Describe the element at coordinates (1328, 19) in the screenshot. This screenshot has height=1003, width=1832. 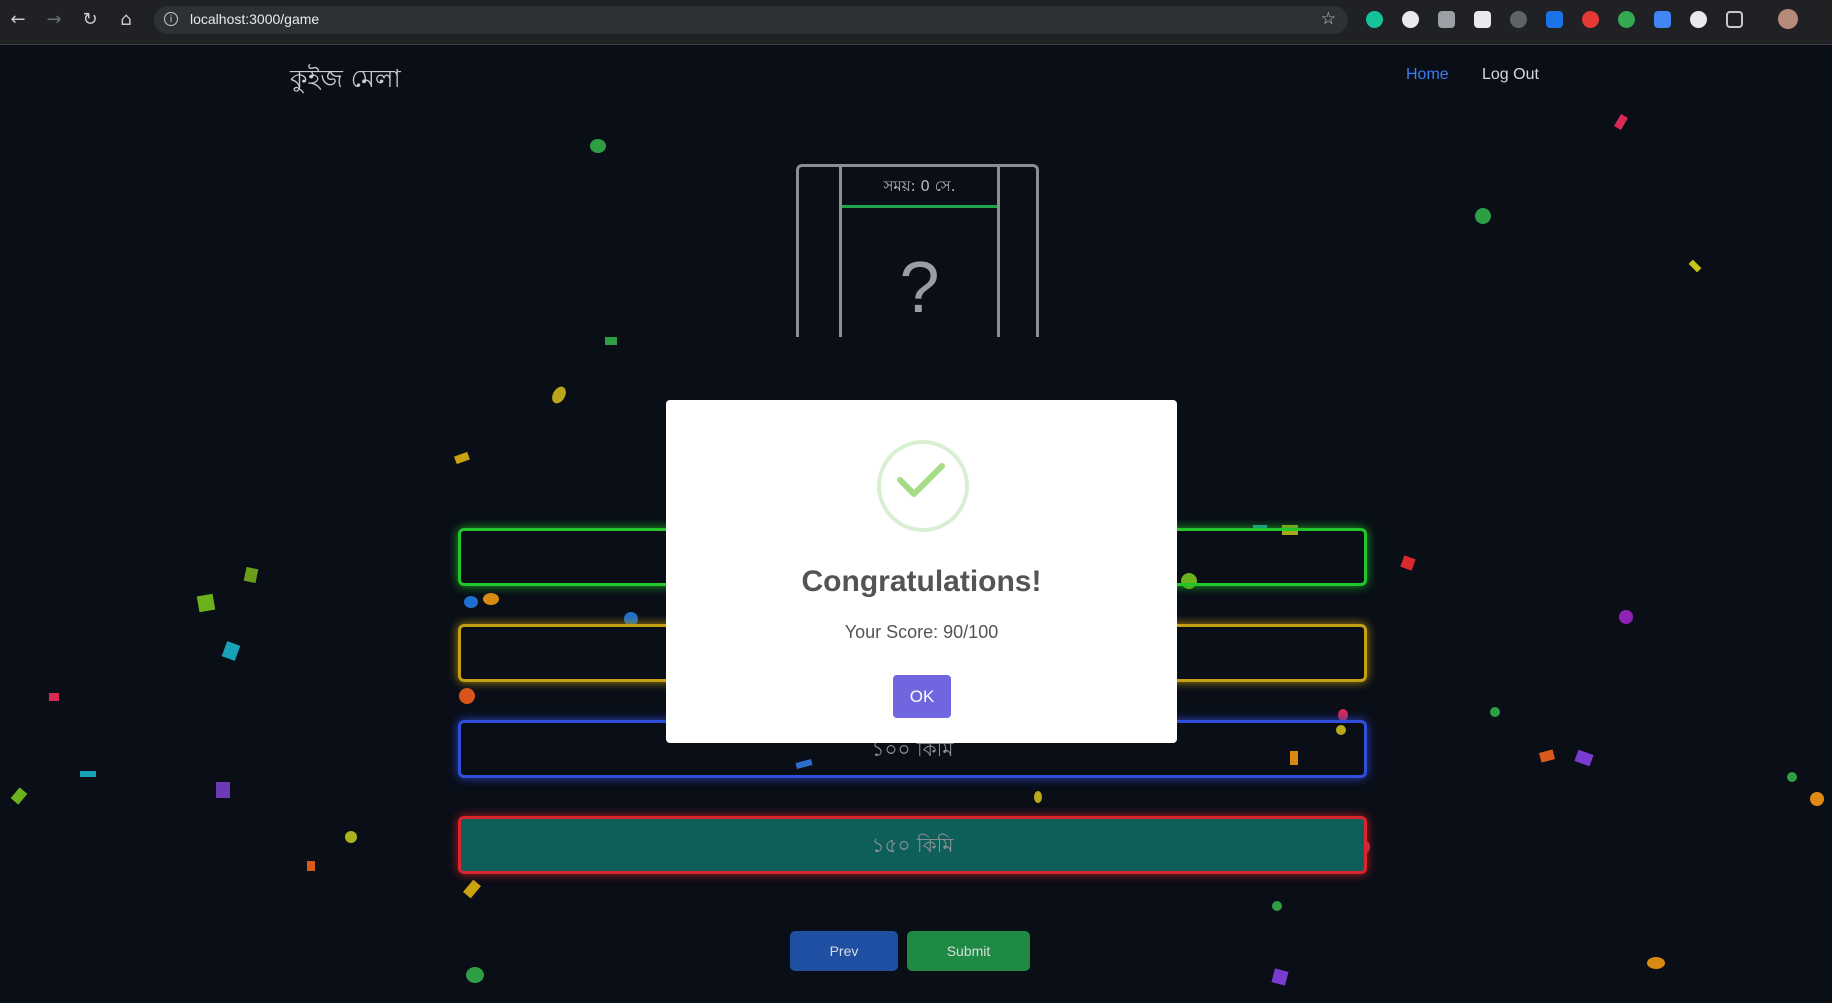
I see `bookmark-star-icon: ☆` at that location.